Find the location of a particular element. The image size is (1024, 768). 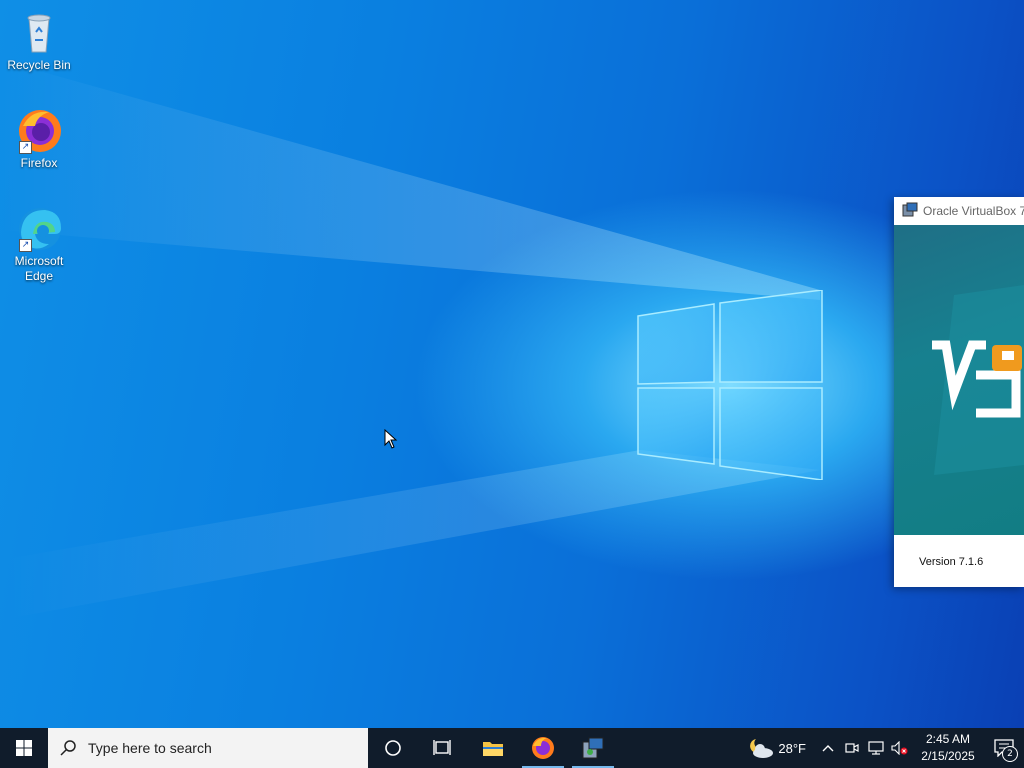

firefox-icon: ↗ is located at coordinates (39, 130).